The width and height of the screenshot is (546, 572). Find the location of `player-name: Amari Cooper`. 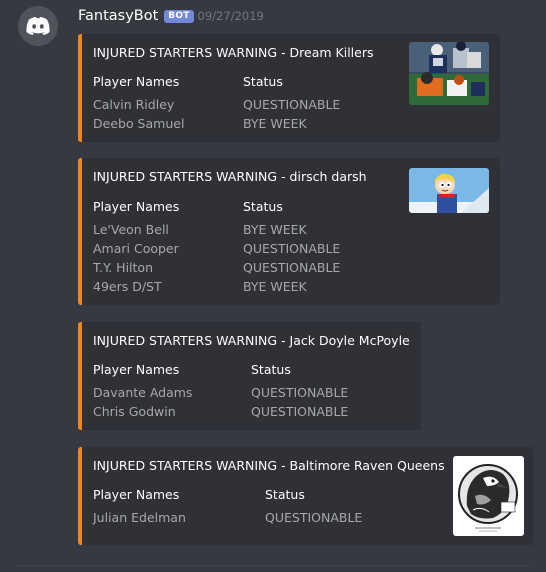

player-name: Amari Cooper is located at coordinates (136, 248).